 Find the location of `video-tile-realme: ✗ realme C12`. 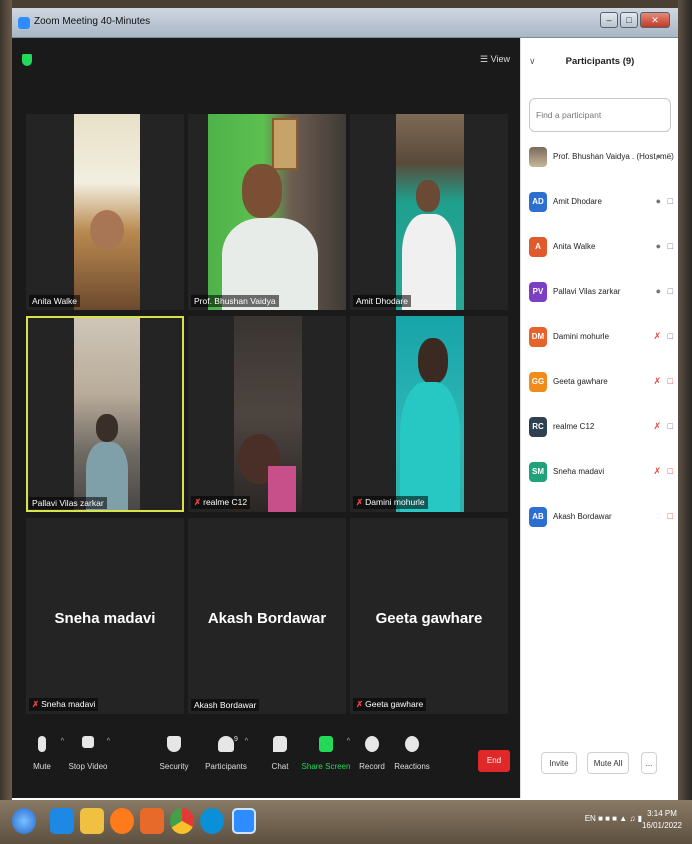

video-tile-realme: ✗ realme C12 is located at coordinates (267, 414).